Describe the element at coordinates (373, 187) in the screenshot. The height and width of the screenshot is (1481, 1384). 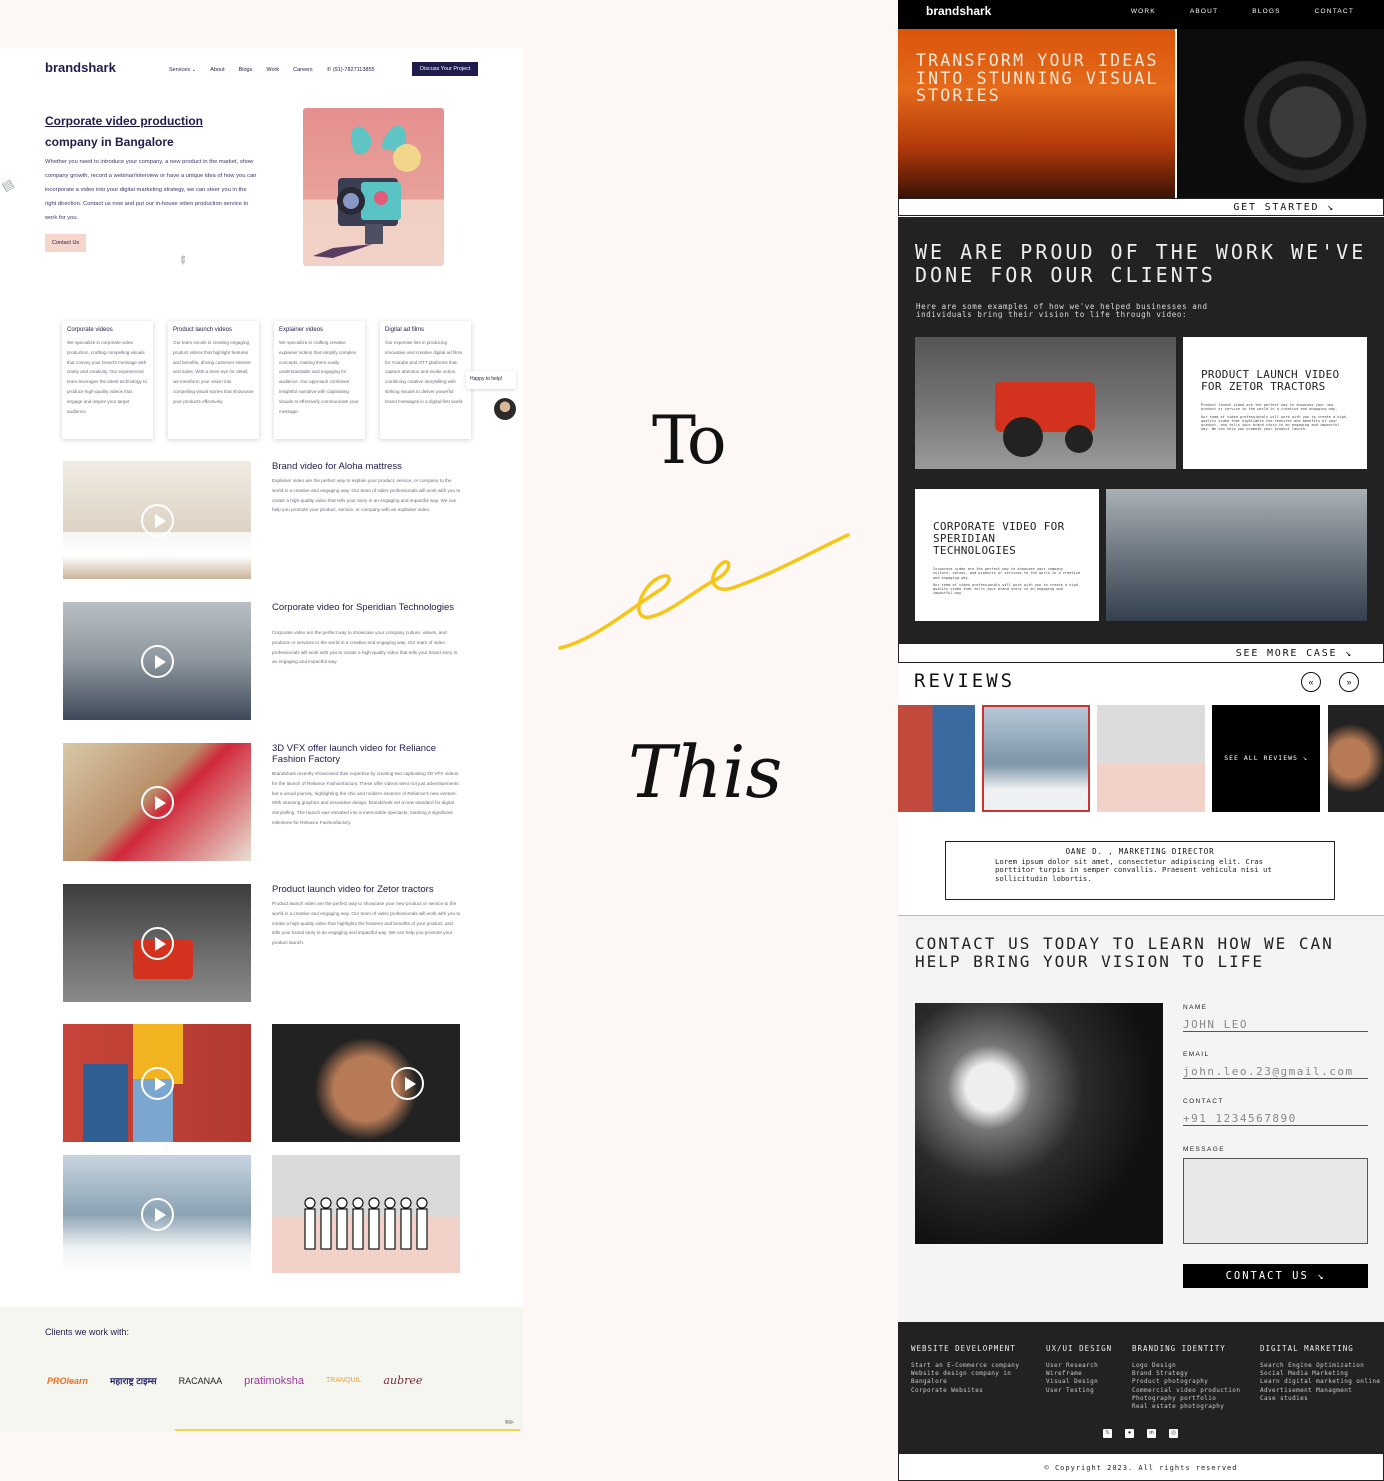
I see `camera-illustration` at that location.